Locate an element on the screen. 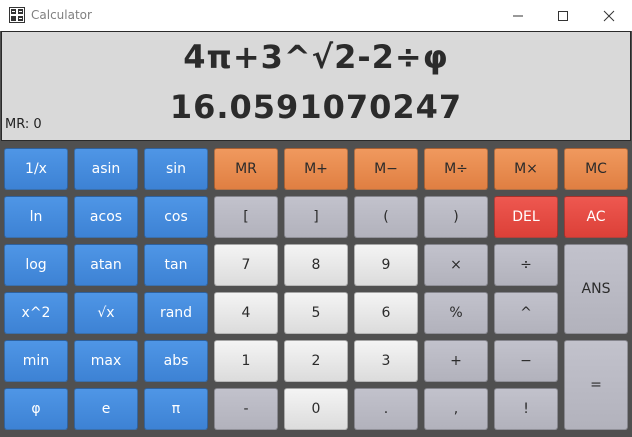  close-icon is located at coordinates (609, 15).